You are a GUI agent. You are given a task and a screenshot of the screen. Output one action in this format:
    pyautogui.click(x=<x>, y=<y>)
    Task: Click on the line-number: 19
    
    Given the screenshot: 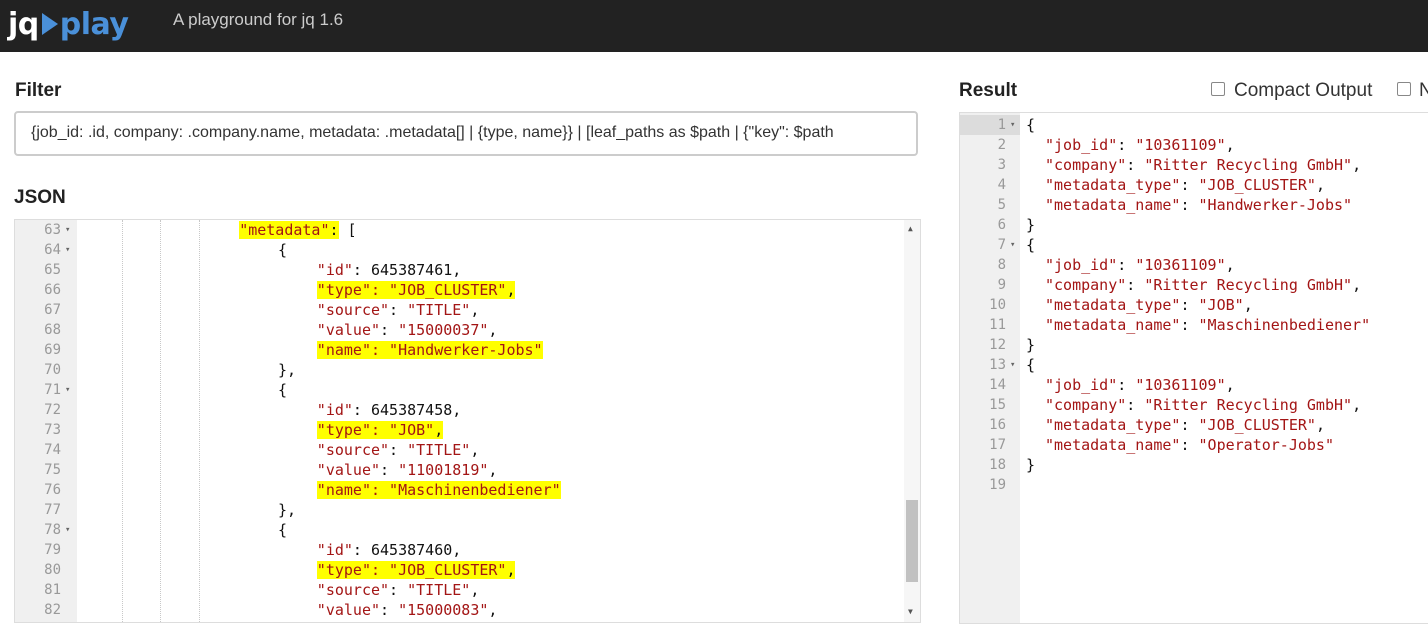 What is the action you would take?
    pyautogui.click(x=997, y=485)
    